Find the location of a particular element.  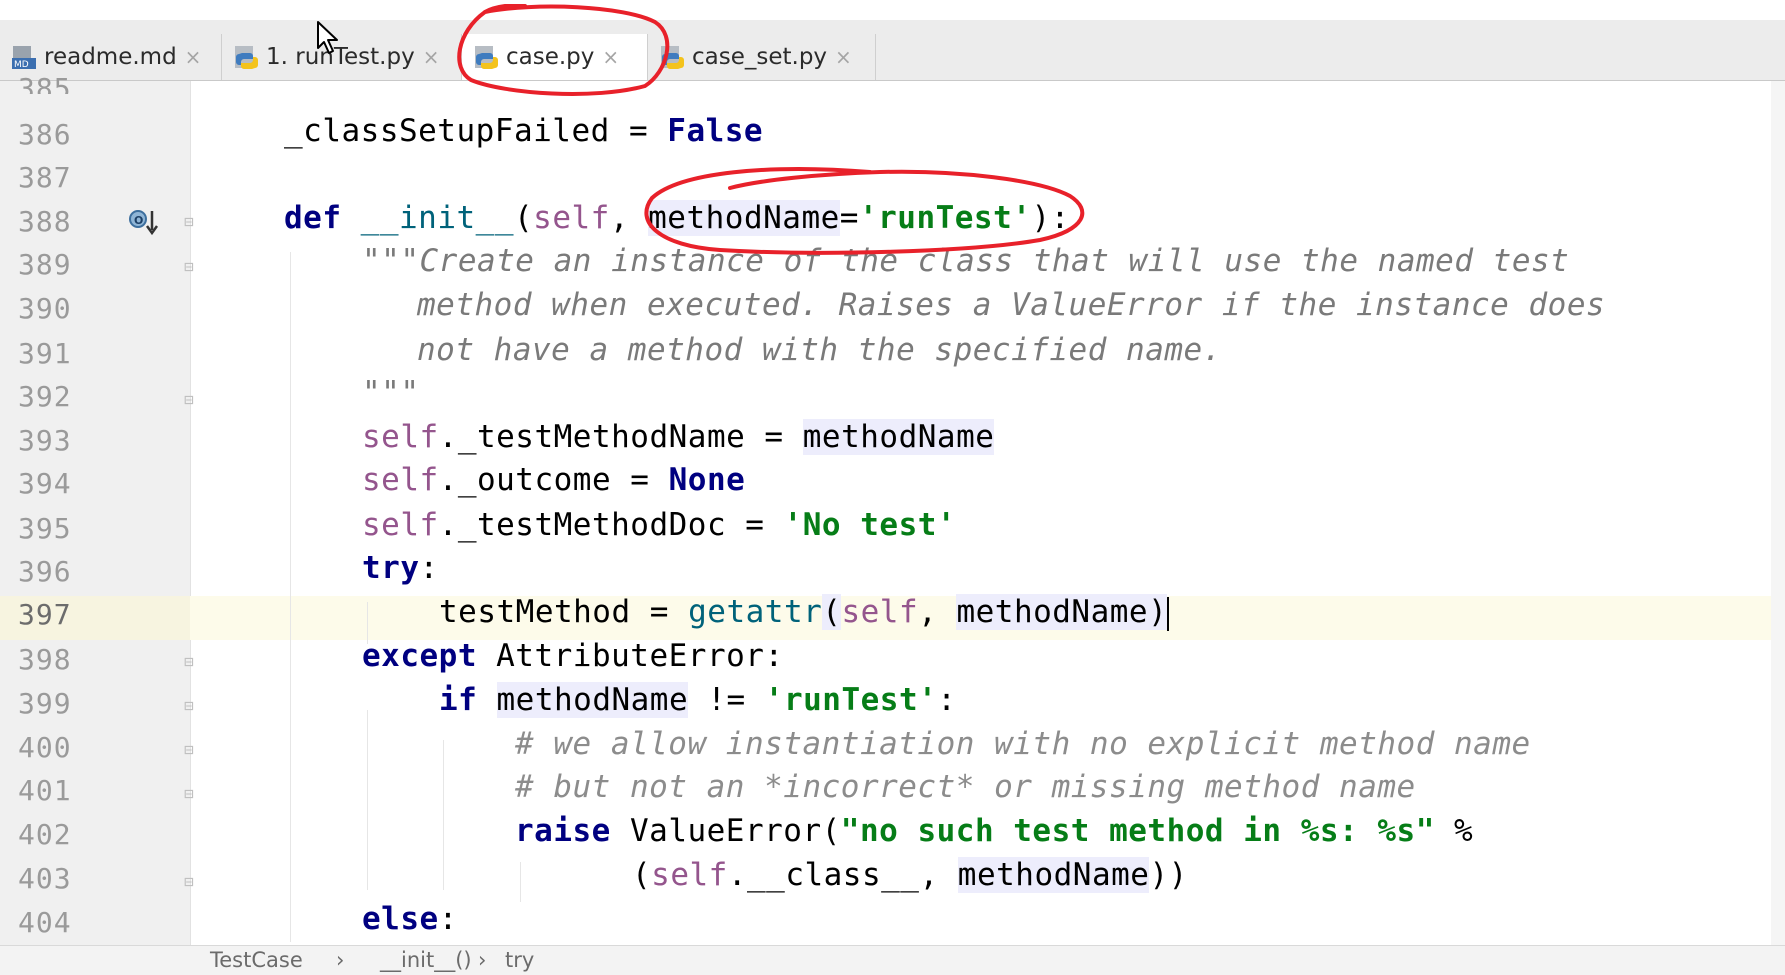

code-line-397: testMethod = getattr(self, methodName) is located at coordinates (804, 612).